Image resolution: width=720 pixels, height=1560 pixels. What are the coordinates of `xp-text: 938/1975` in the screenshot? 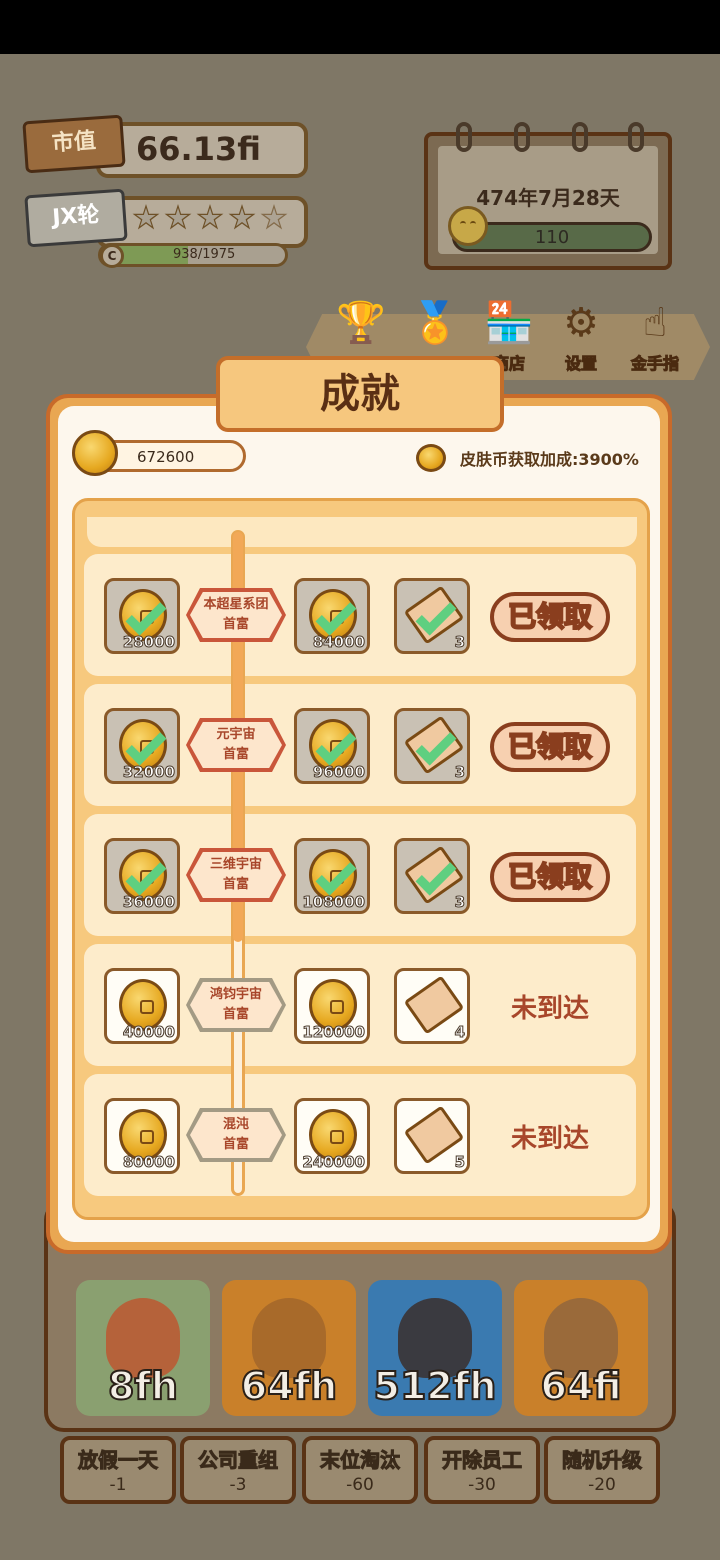 It's located at (204, 254).